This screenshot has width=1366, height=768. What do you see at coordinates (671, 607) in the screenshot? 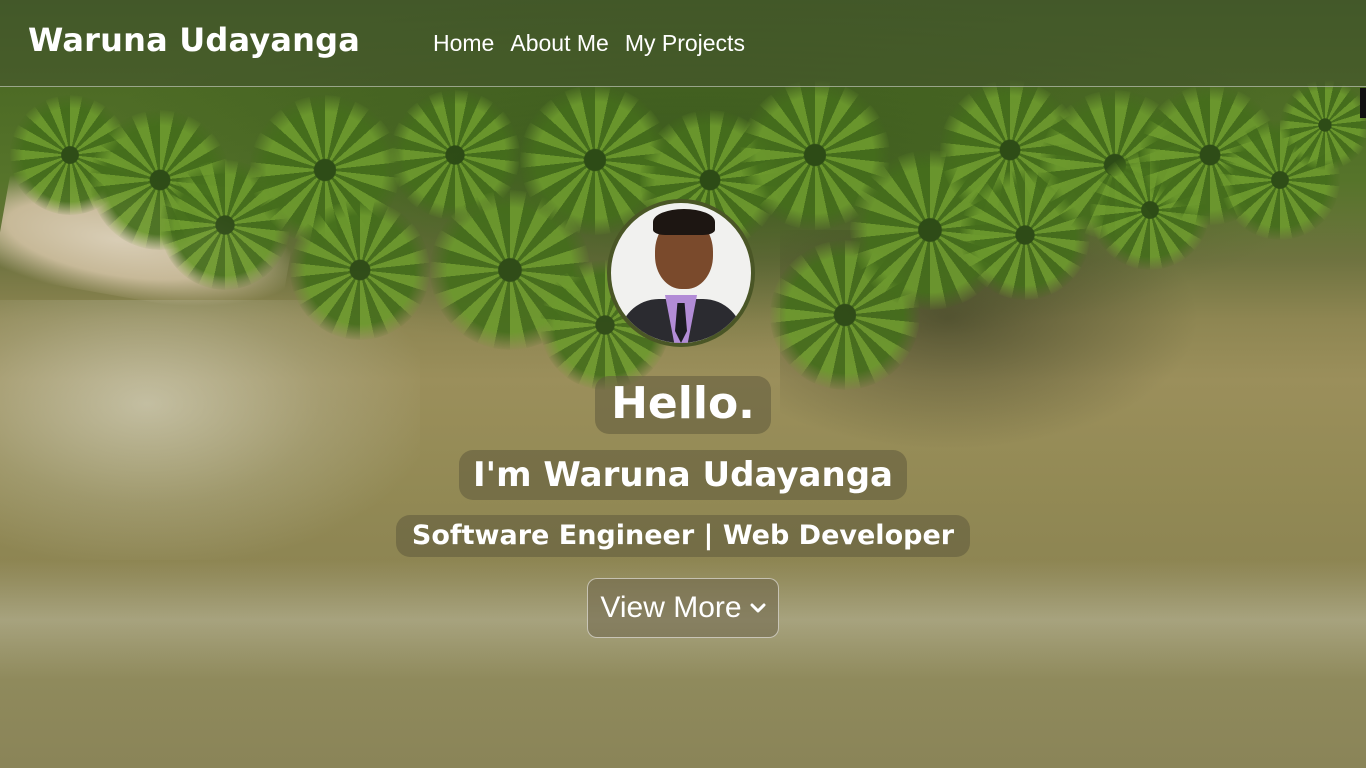
I see `view-more-label: View More` at bounding box center [671, 607].